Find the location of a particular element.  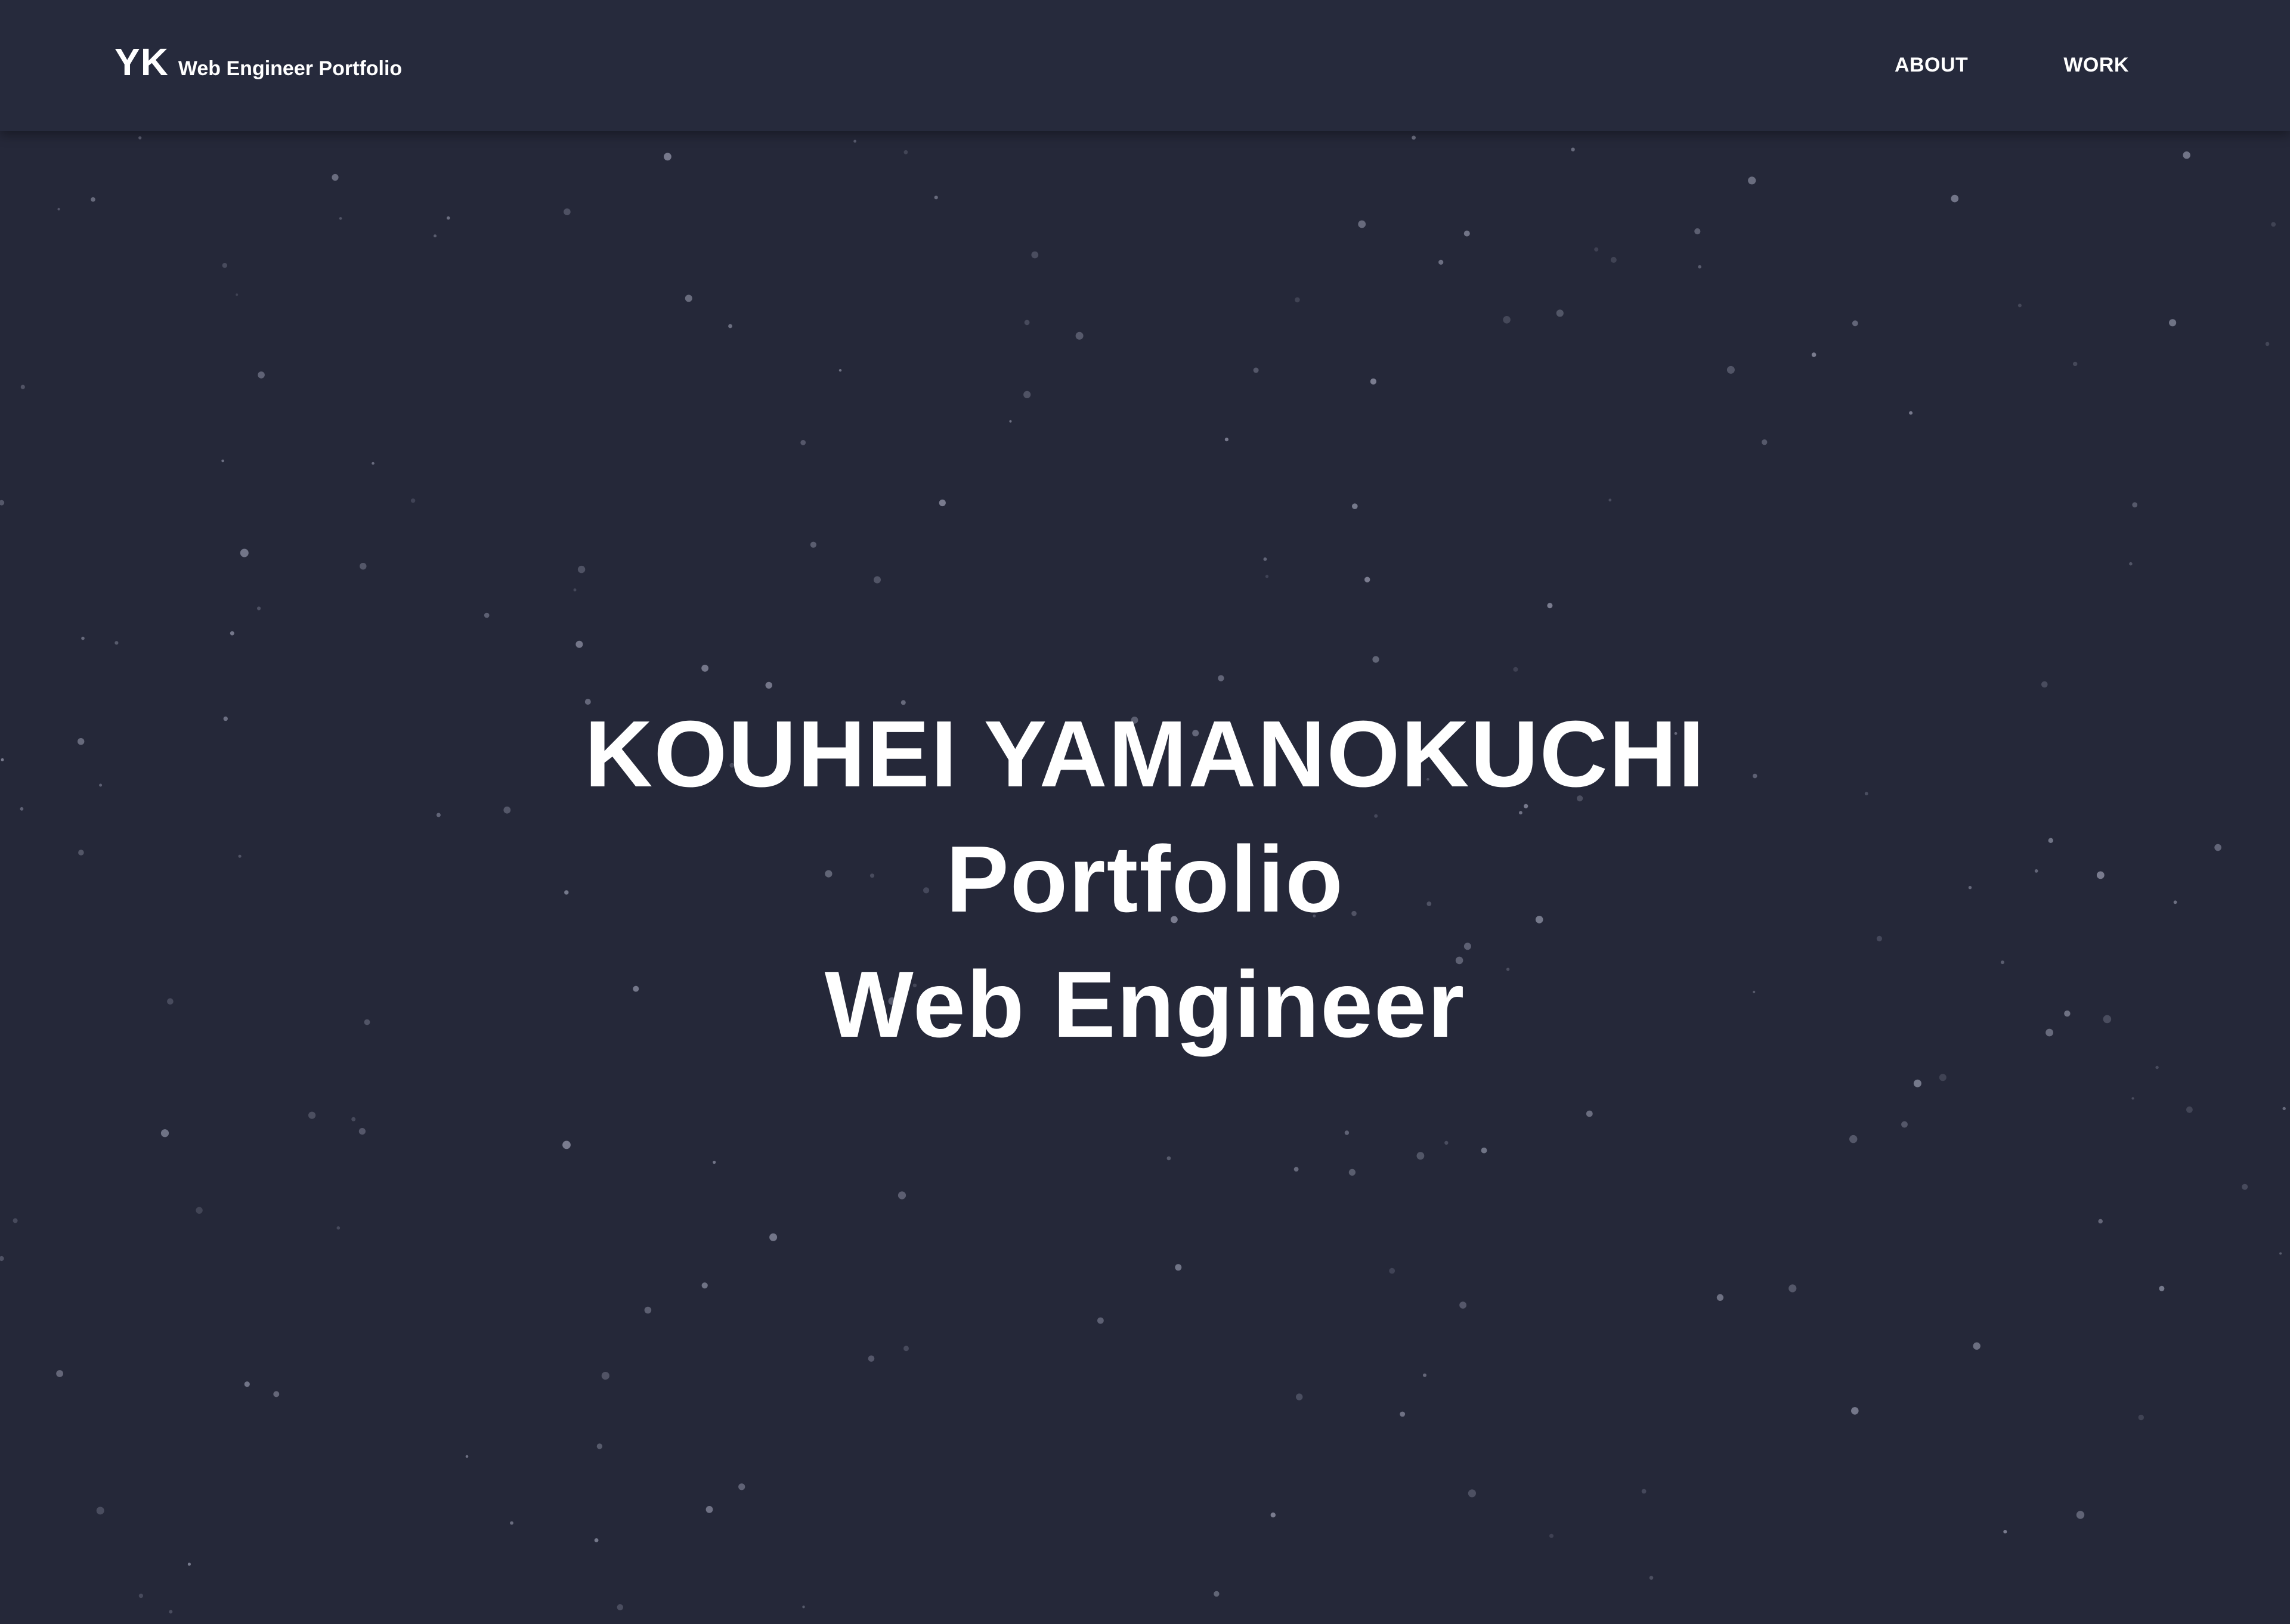

brand-logo-link: YK Web Engineer Portfolio is located at coordinates (258, 62).